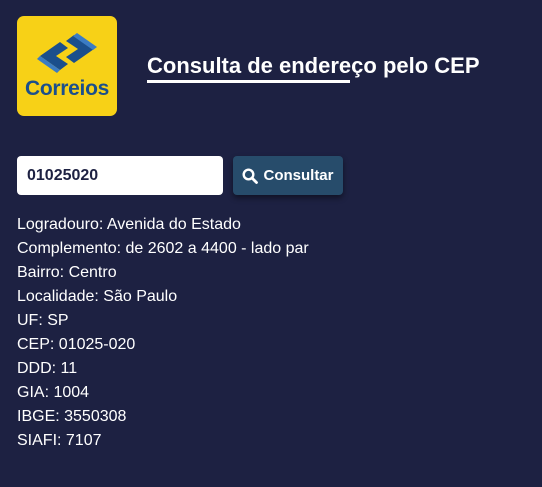  Describe the element at coordinates (163, 248) in the screenshot. I see `result-complemento: Complemento: de 2602 a 4400 - lado par` at that location.